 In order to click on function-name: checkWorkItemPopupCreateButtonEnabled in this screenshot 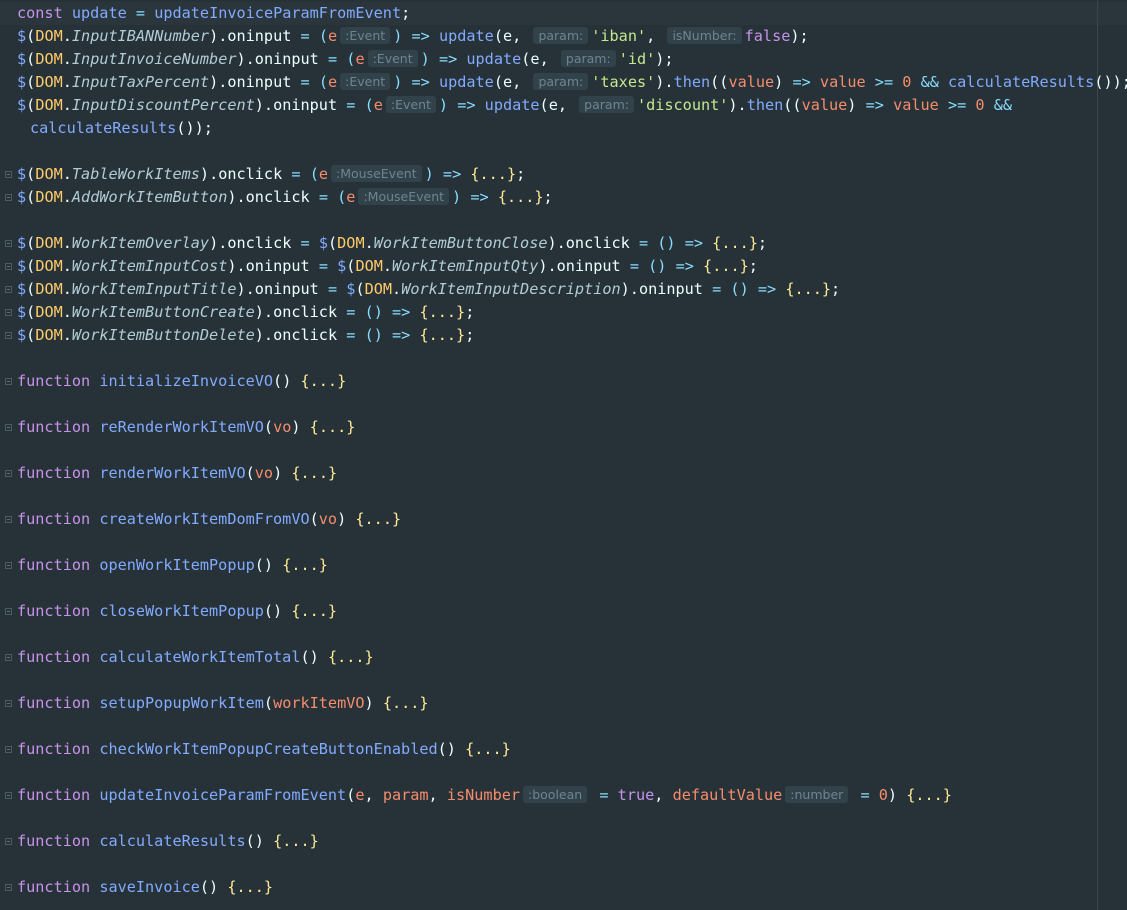, I will do `click(268, 749)`.